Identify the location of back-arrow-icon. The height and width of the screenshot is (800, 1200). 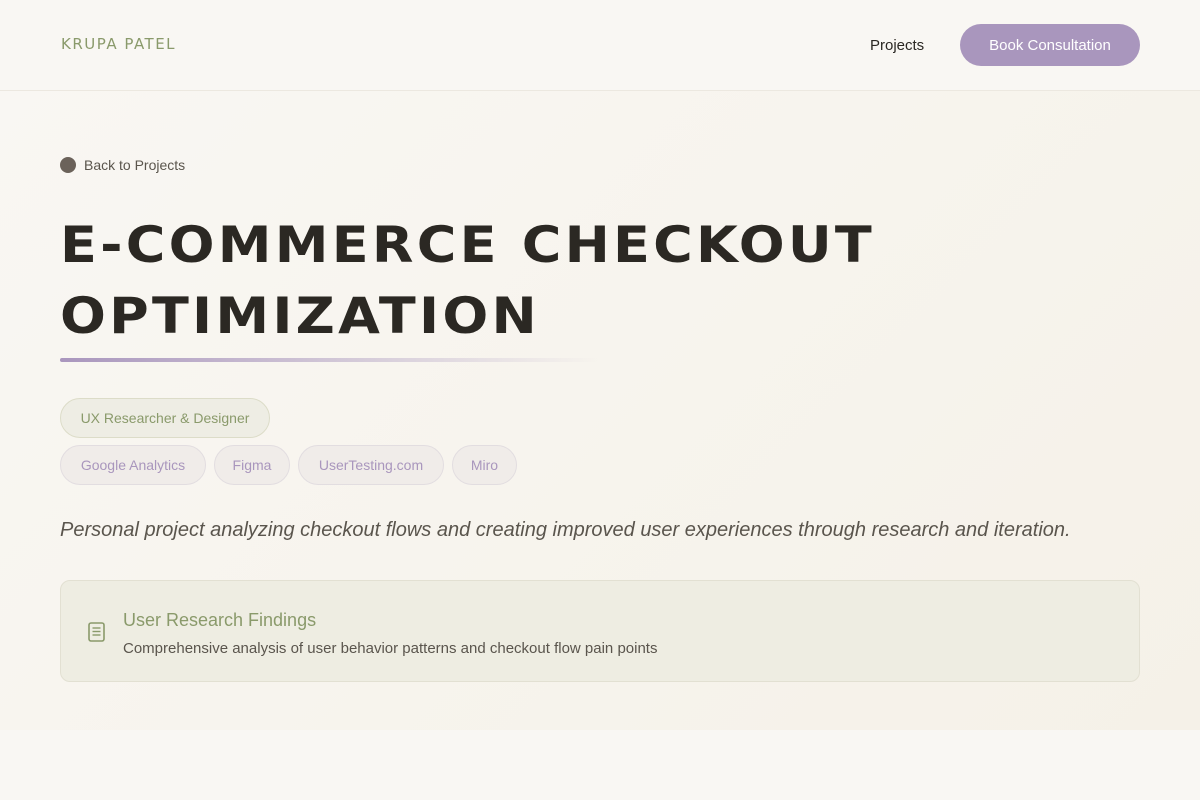
(68, 165).